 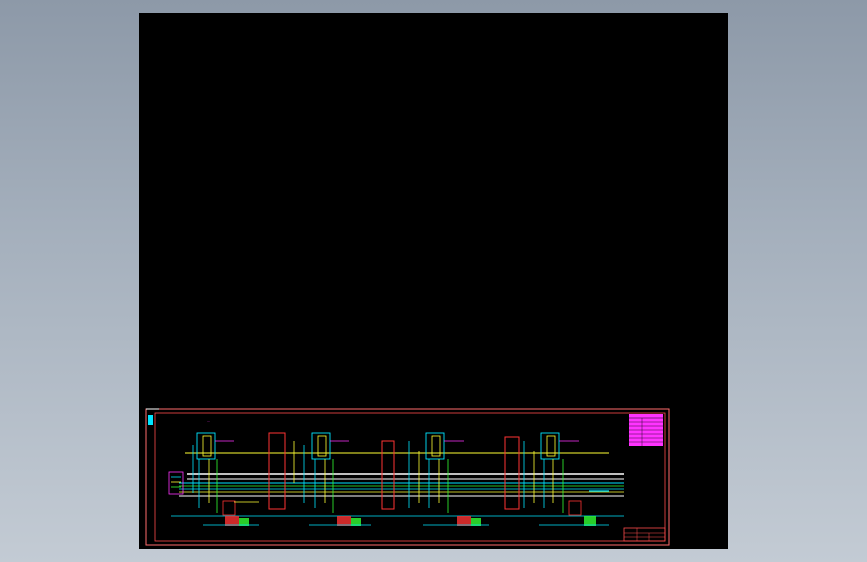 What do you see at coordinates (397, 484) in the screenshot?
I see `main-headers` at bounding box center [397, 484].